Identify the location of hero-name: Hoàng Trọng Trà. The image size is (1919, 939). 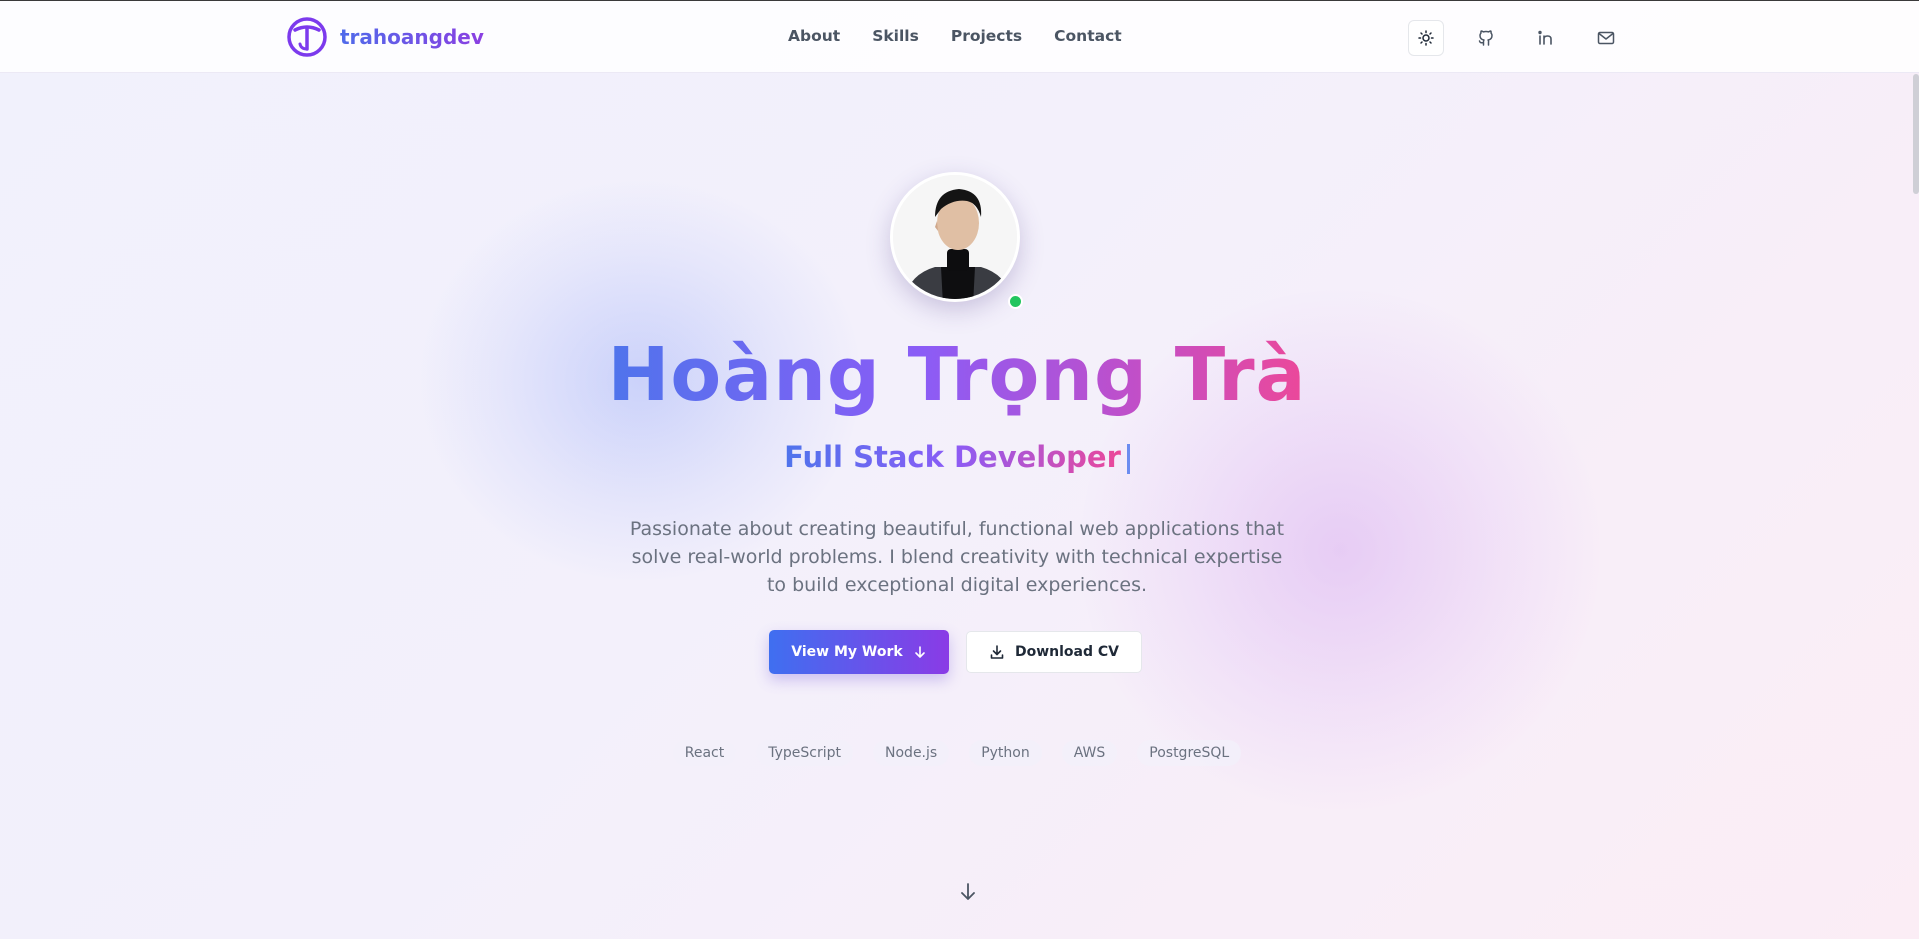
(957, 375).